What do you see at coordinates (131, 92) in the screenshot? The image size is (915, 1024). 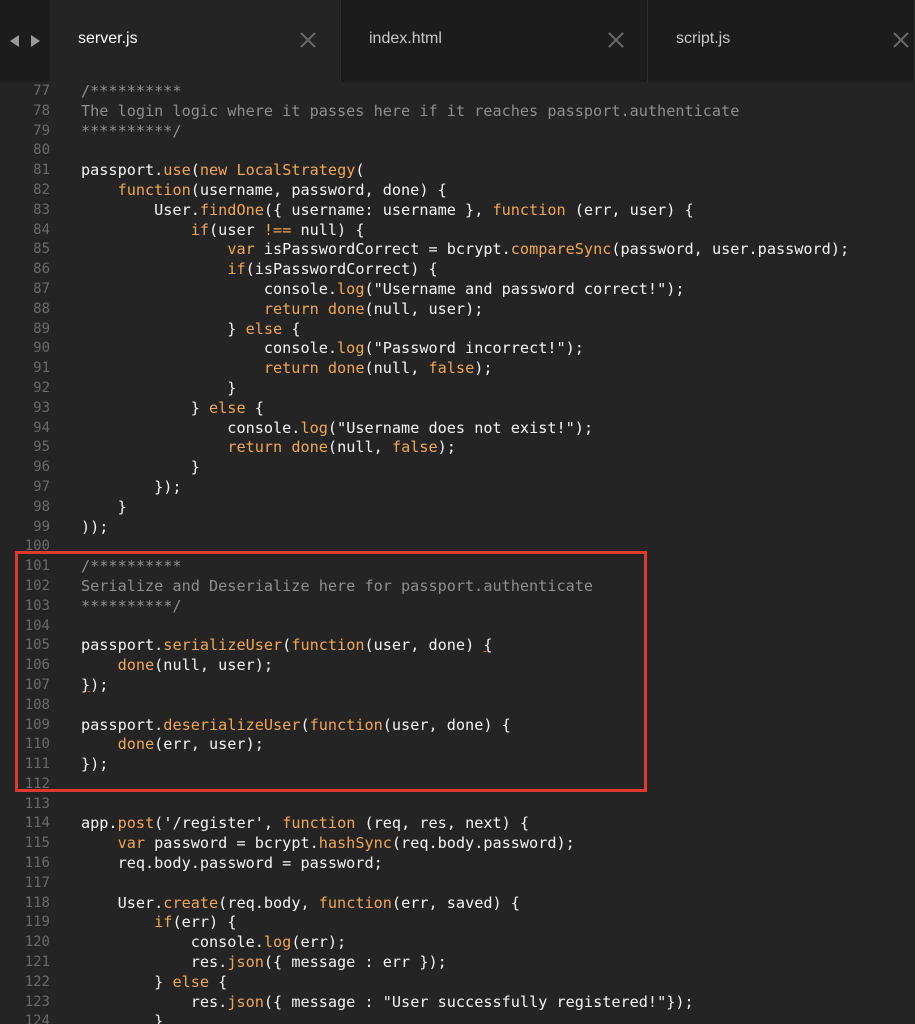 I see `code-text: /**********` at bounding box center [131, 92].